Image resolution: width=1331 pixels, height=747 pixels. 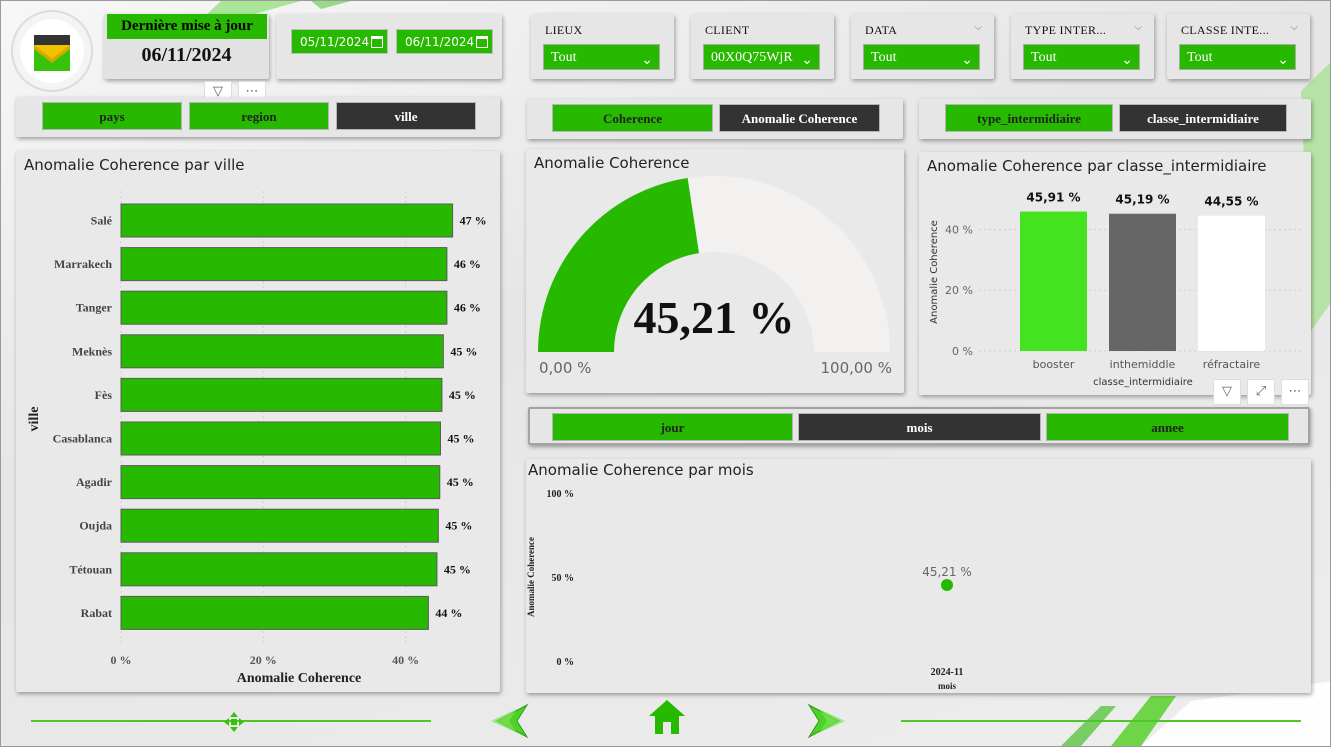 What do you see at coordinates (1142, 200) in the screenshot?
I see `data-label: 45,19 %` at bounding box center [1142, 200].